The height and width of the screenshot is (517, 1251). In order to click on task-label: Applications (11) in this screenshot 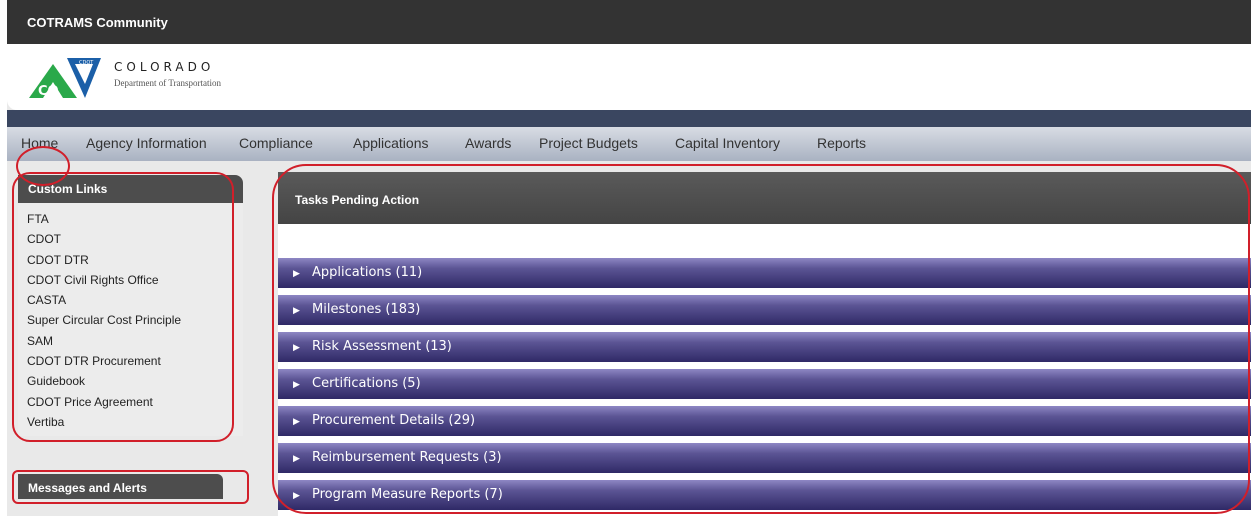, I will do `click(367, 272)`.